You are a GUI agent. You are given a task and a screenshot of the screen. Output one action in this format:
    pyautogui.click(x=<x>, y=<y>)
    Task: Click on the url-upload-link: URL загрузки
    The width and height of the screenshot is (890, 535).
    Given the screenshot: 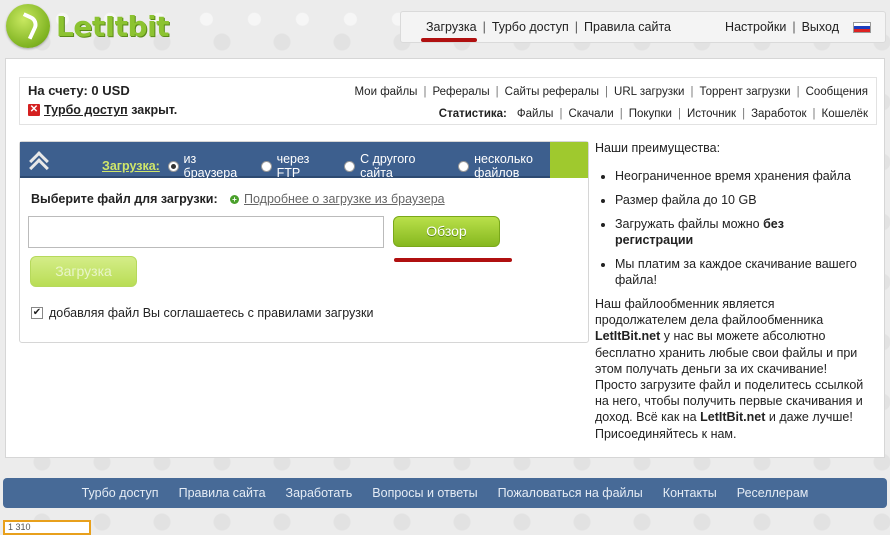 What is the action you would take?
    pyautogui.click(x=649, y=92)
    